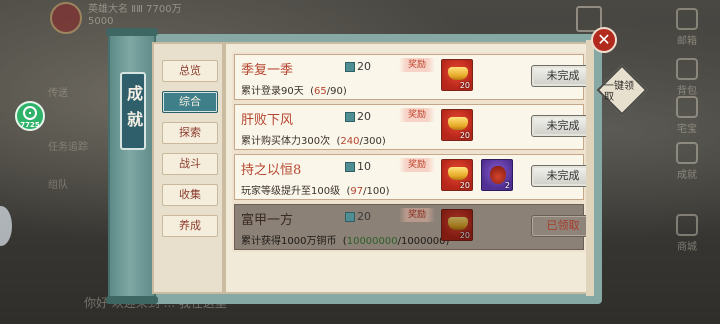  Describe the element at coordinates (58, 93) in the screenshot. I see `bg-left-row: 传送` at that location.